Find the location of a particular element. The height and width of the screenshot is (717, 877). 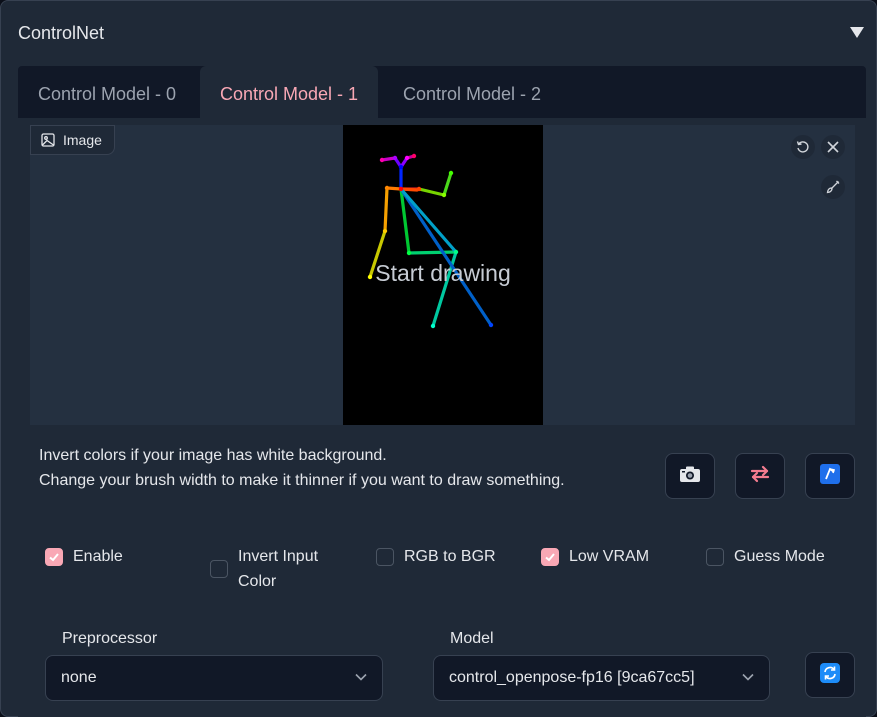

send-dimensions-button is located at coordinates (830, 476).